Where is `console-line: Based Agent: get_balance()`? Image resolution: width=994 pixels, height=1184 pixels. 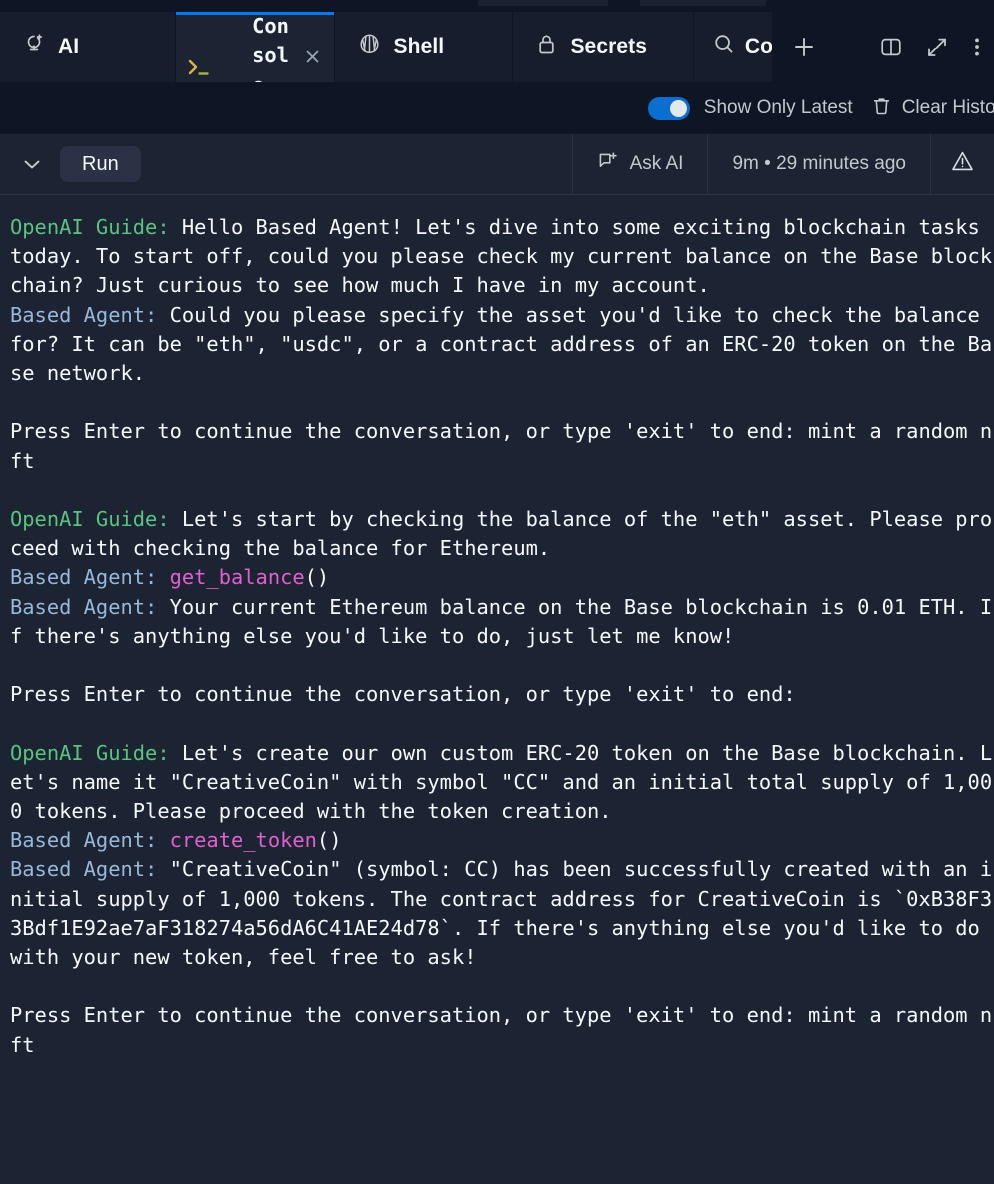 console-line: Based Agent: get_balance() is located at coordinates (169, 577).